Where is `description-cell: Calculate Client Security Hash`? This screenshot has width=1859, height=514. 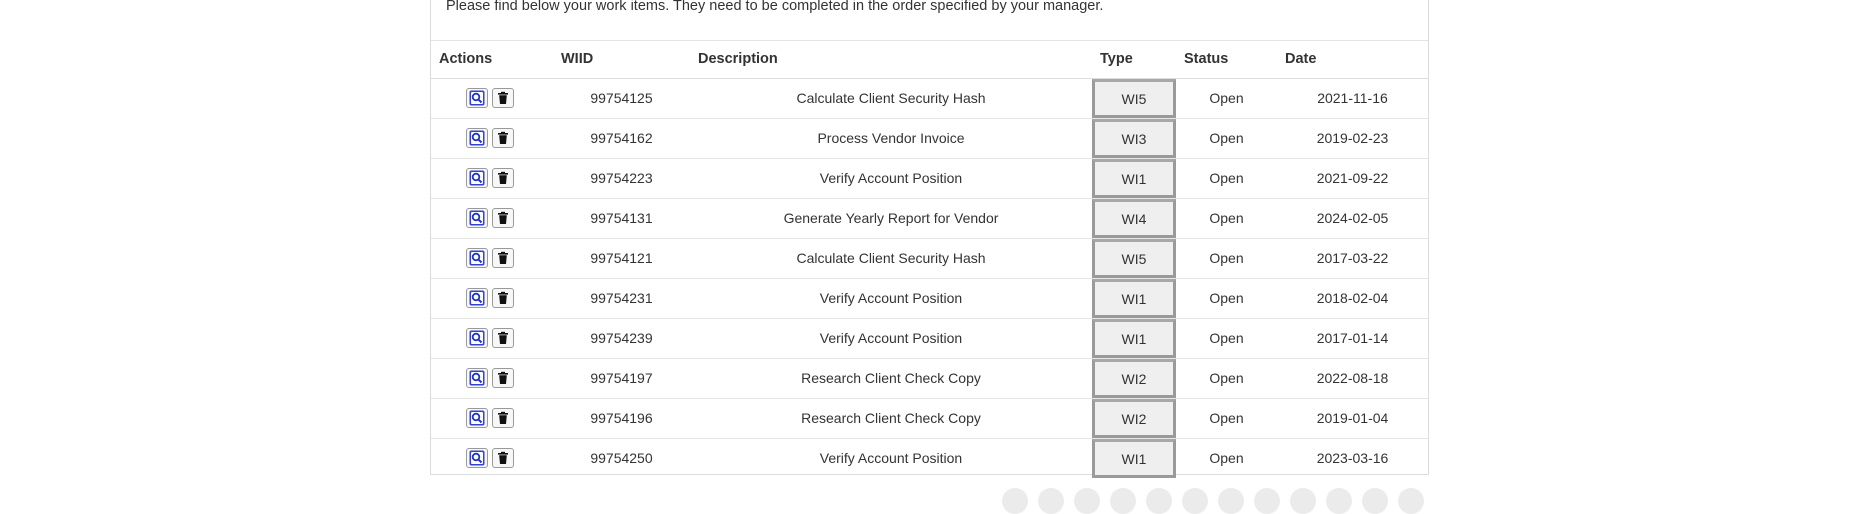
description-cell: Calculate Client Security Hash is located at coordinates (891, 98).